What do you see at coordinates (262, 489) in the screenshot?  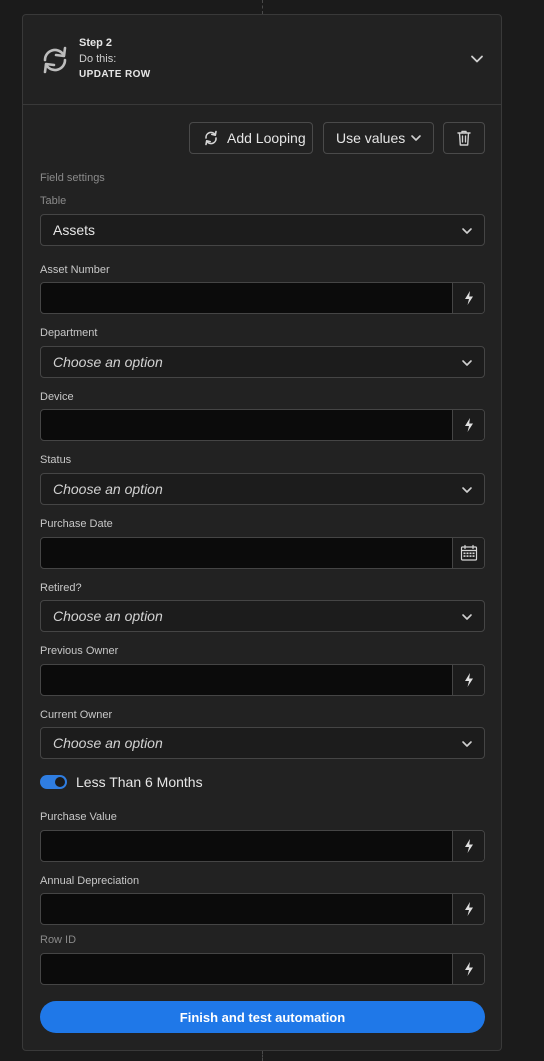 I see `status-select: Choose an option` at bounding box center [262, 489].